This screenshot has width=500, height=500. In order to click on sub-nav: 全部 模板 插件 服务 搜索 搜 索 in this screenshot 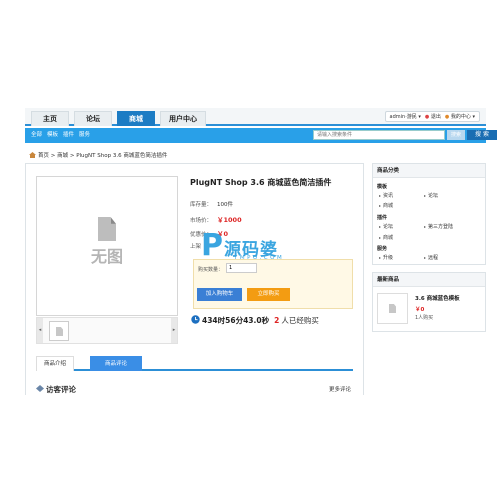, I will do `click(261, 135)`.